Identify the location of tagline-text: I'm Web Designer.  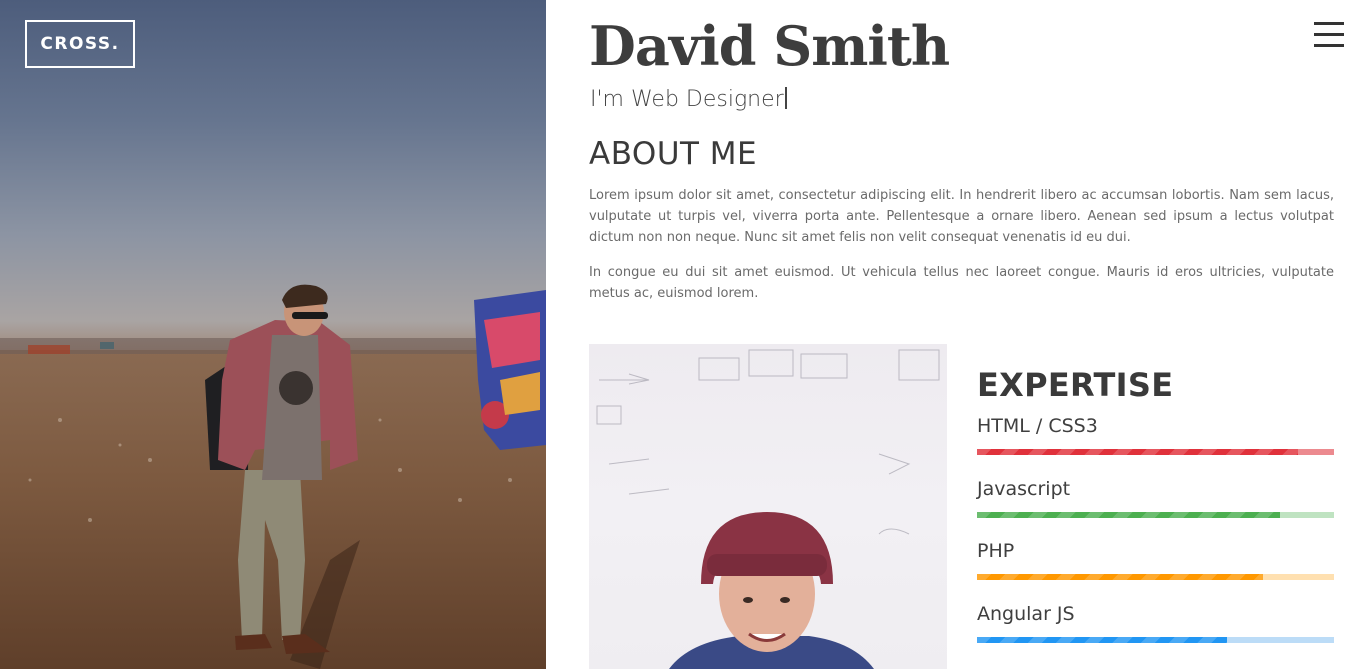
(687, 99).